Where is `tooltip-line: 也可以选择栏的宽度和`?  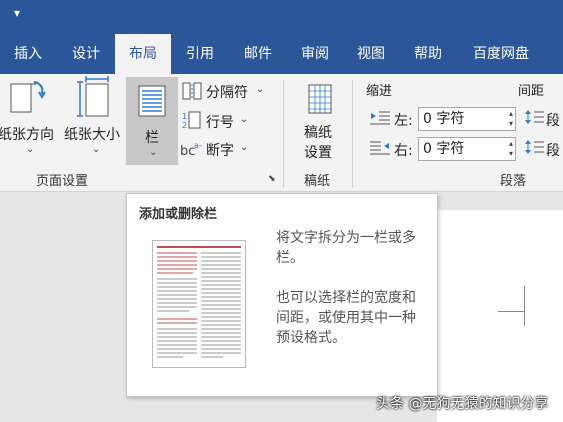 tooltip-line: 也可以选择栏的宽度和 is located at coordinates (346, 298).